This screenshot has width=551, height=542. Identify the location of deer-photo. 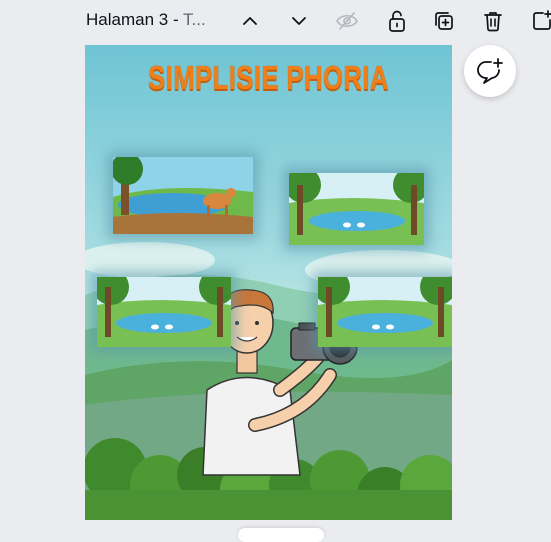
(183, 195).